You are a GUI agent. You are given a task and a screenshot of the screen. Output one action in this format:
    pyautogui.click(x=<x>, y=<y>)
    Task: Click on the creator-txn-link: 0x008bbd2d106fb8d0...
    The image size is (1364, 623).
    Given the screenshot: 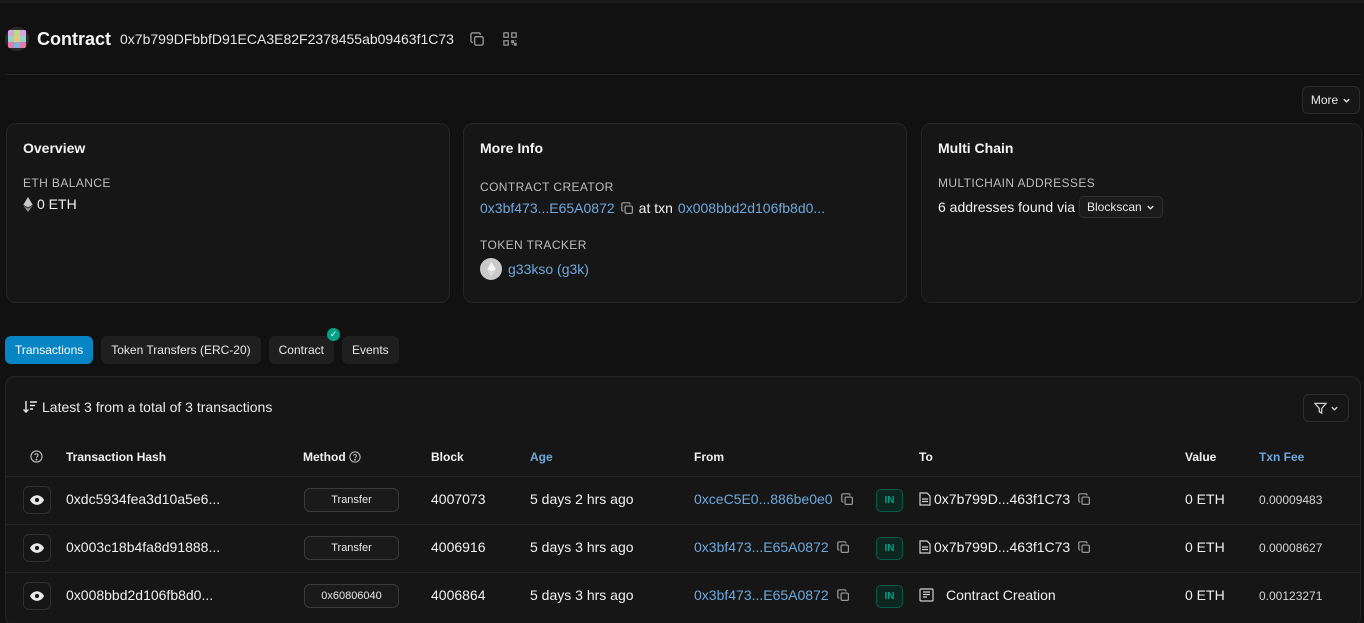 What is the action you would take?
    pyautogui.click(x=751, y=208)
    